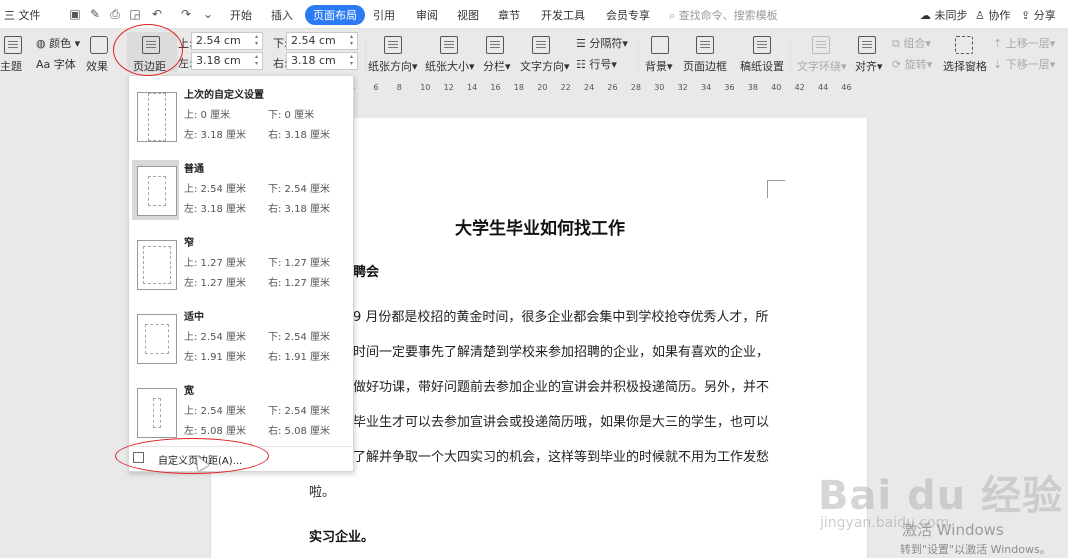  Describe the element at coordinates (545, 66) in the screenshot. I see `text-direction-label: 文字方向▾` at that location.